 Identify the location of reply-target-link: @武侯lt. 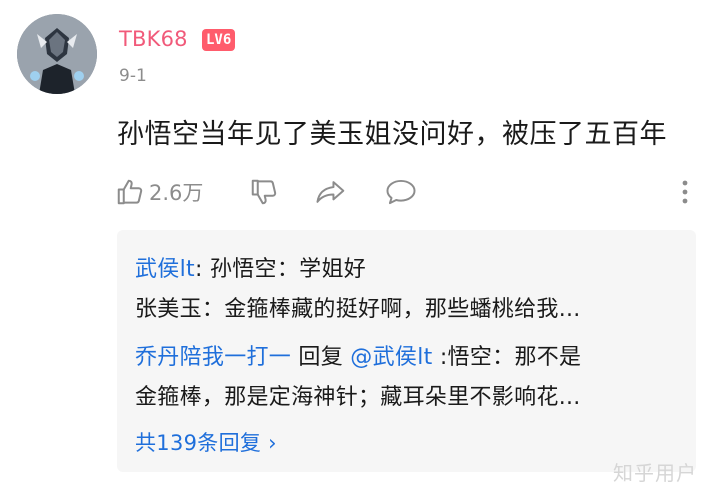
(391, 357).